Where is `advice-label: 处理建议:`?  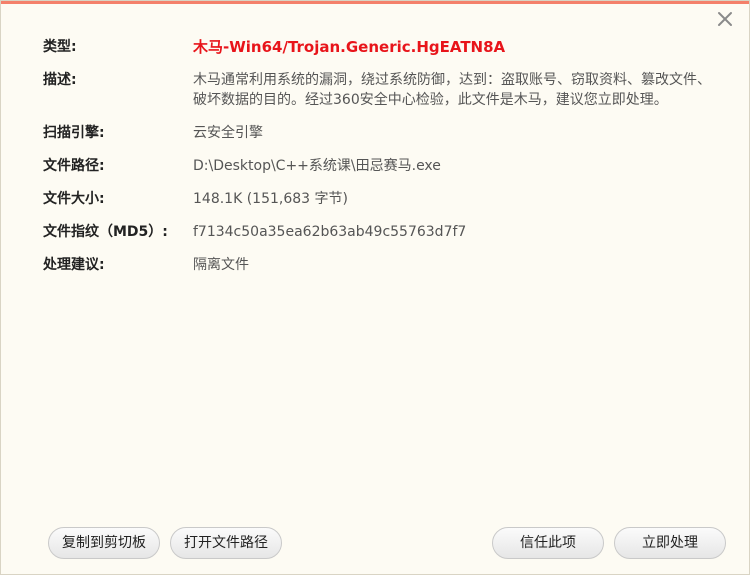
advice-label: 处理建议: is located at coordinates (74, 265).